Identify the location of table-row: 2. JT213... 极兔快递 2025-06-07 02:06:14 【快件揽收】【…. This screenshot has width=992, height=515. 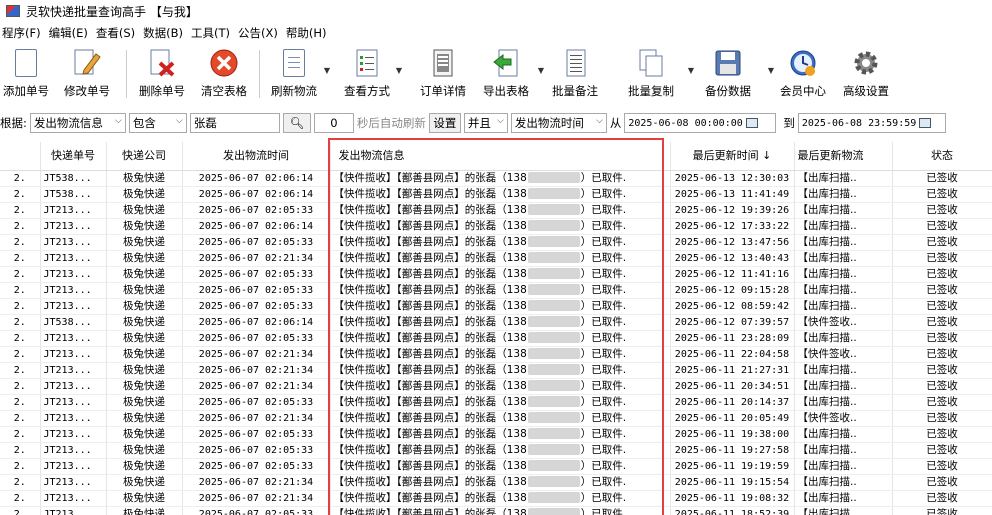
(496, 226).